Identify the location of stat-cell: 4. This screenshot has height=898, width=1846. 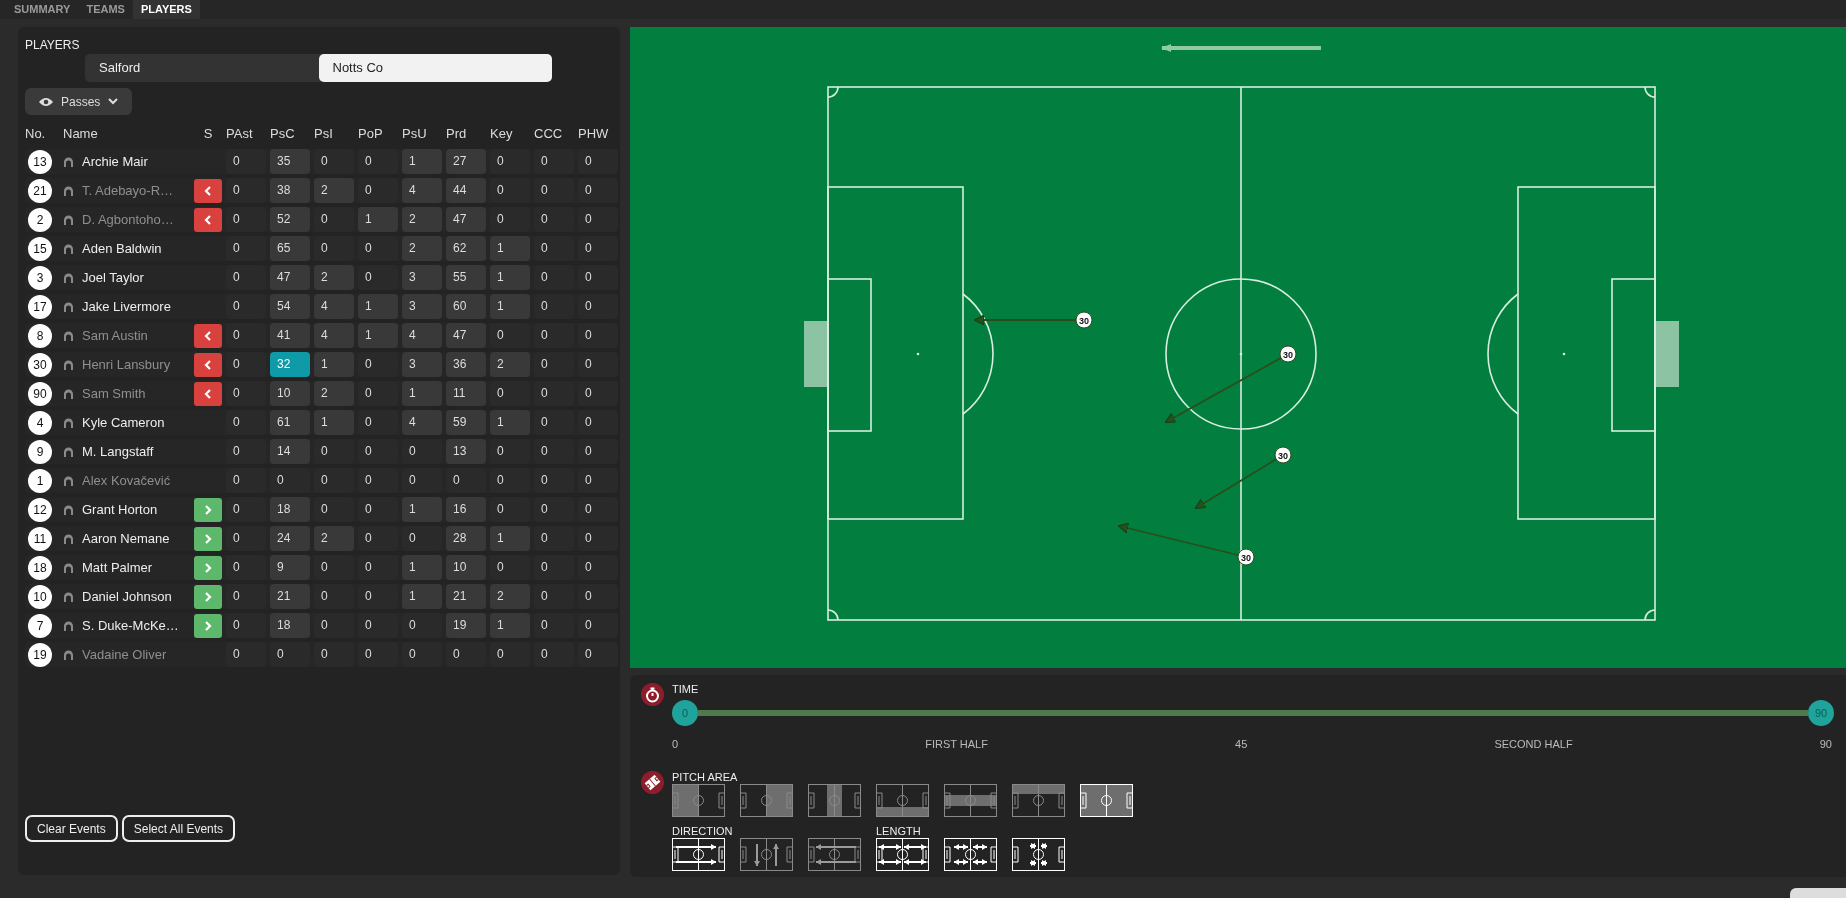
(334, 306).